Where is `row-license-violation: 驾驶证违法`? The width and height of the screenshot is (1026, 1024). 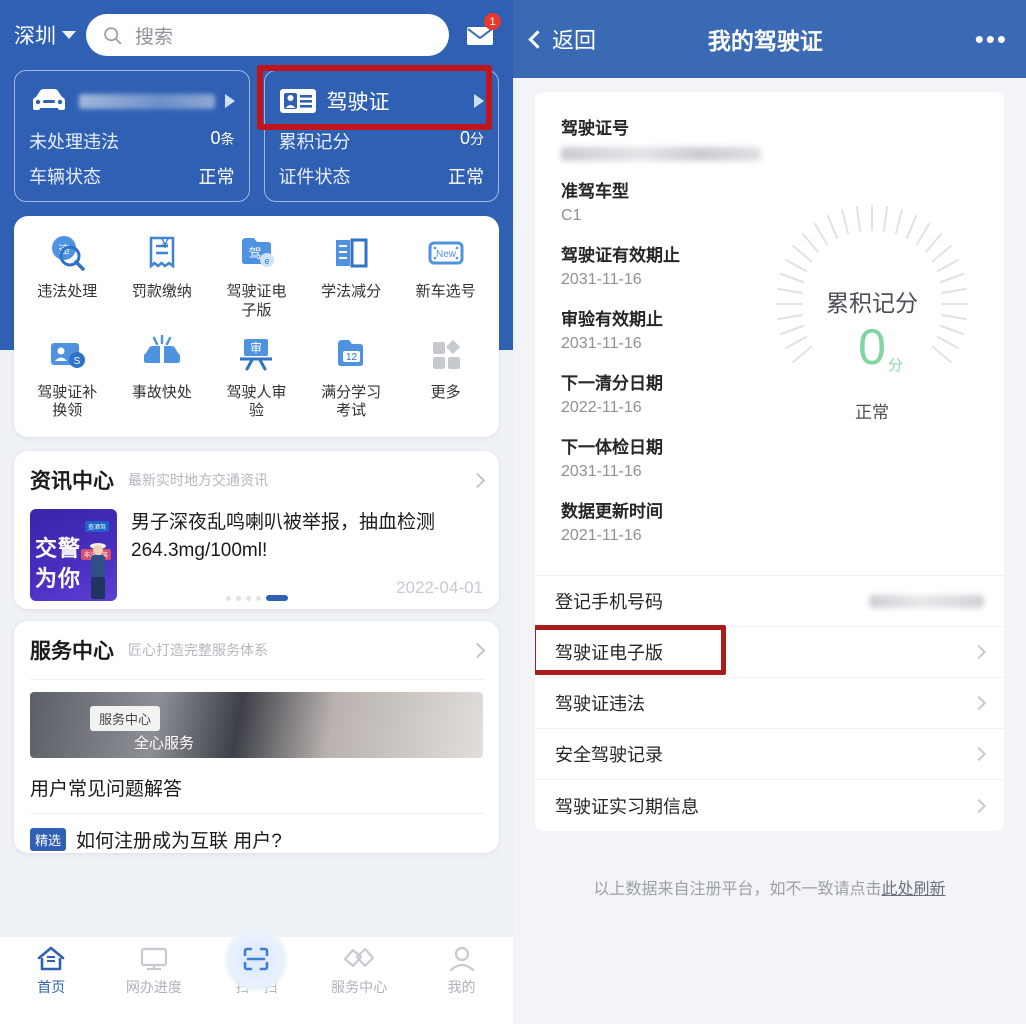
row-license-violation: 驾驶证违法 is located at coordinates (769, 703).